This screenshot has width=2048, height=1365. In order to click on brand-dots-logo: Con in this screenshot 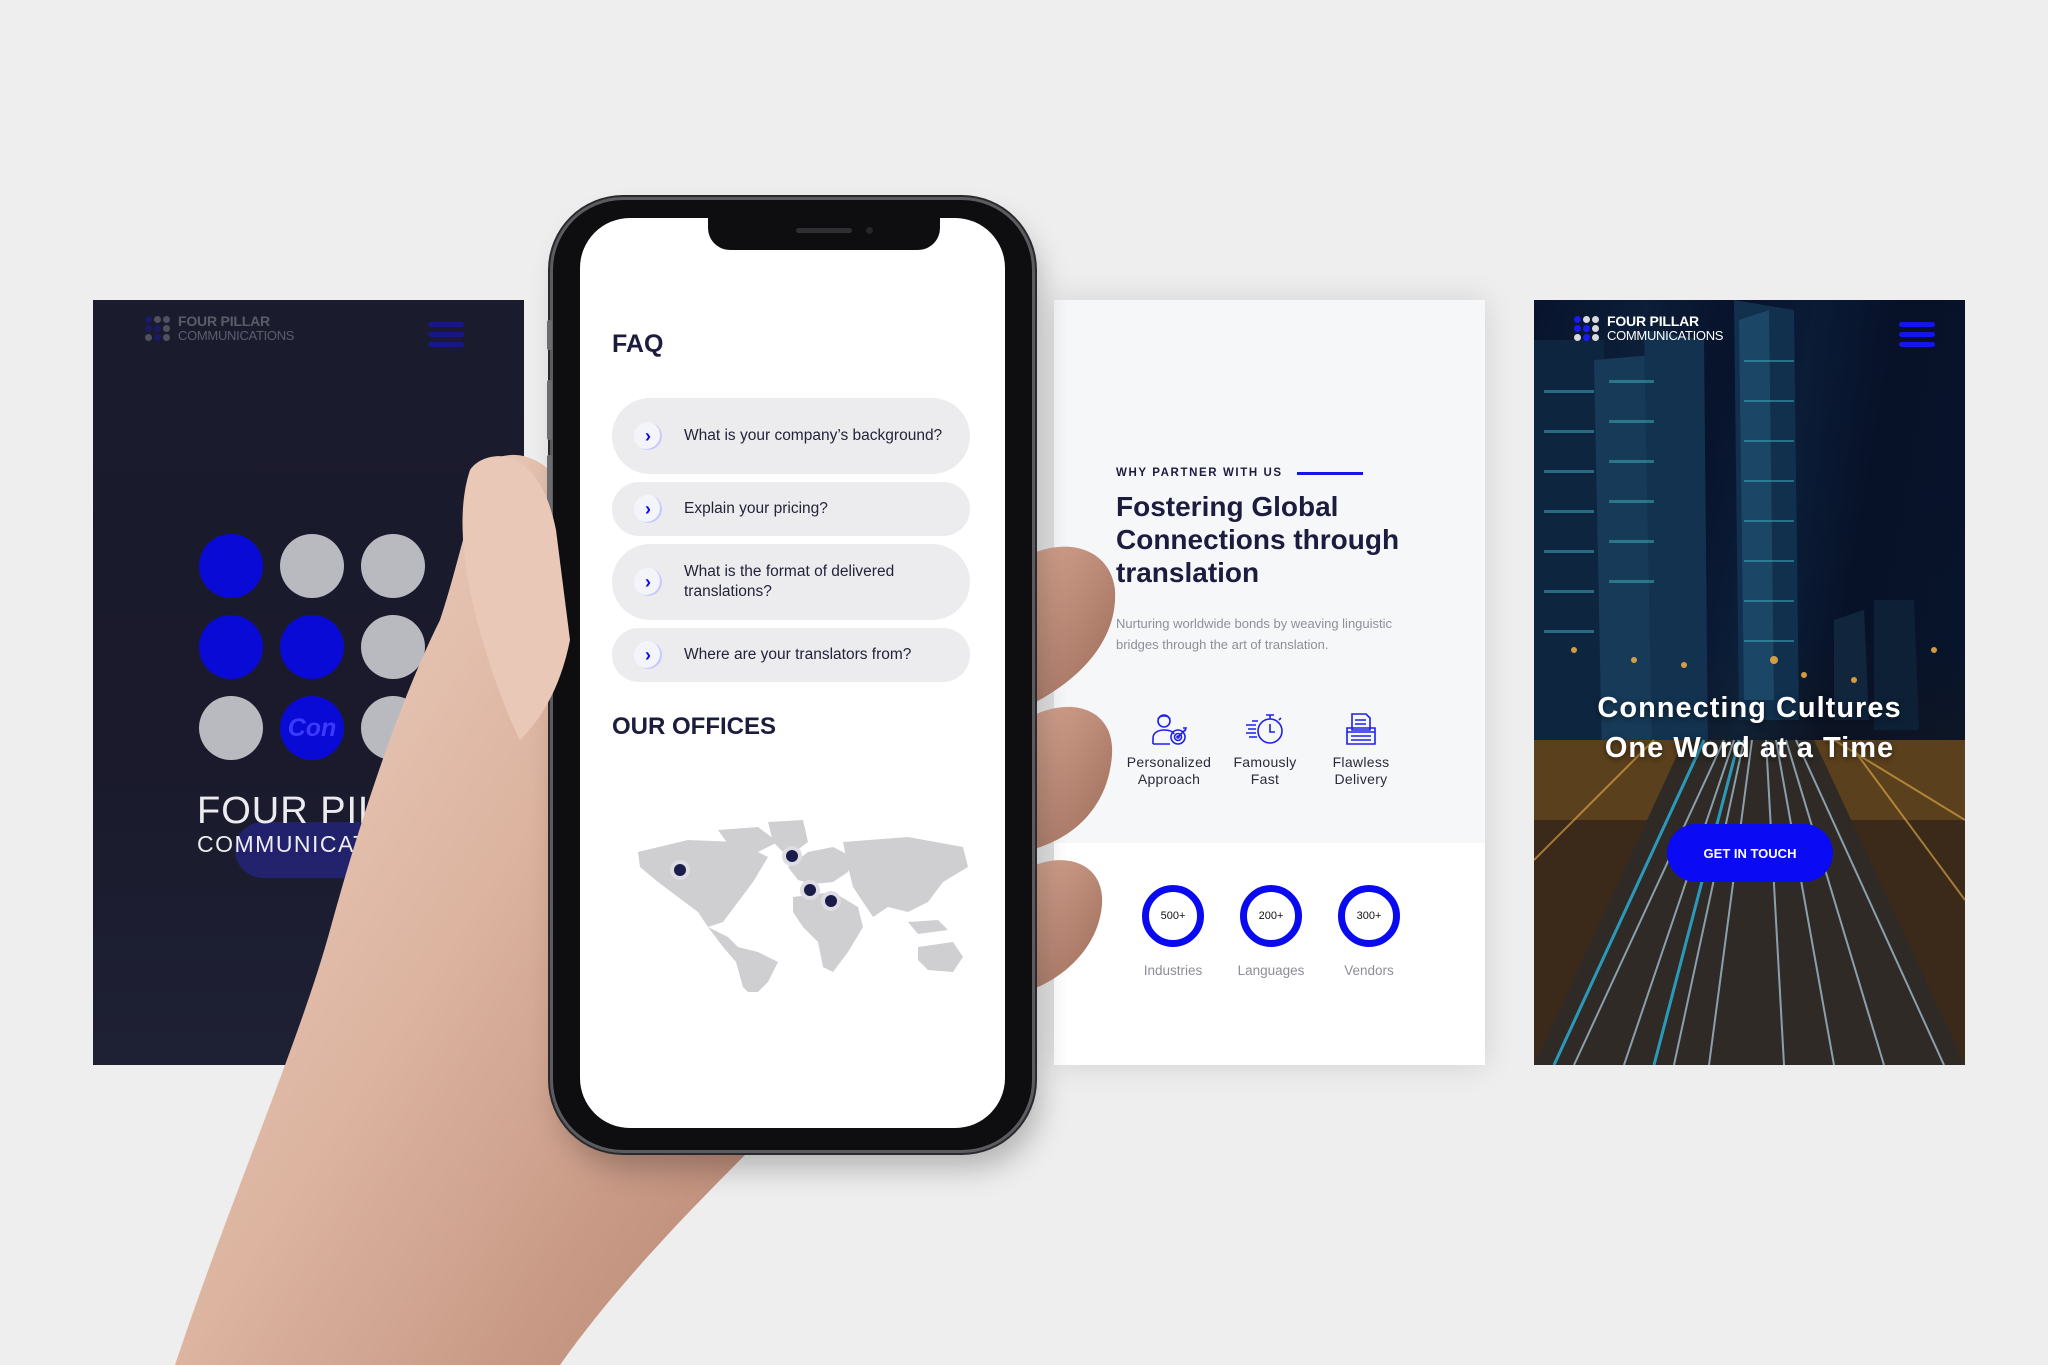, I will do `click(312, 647)`.